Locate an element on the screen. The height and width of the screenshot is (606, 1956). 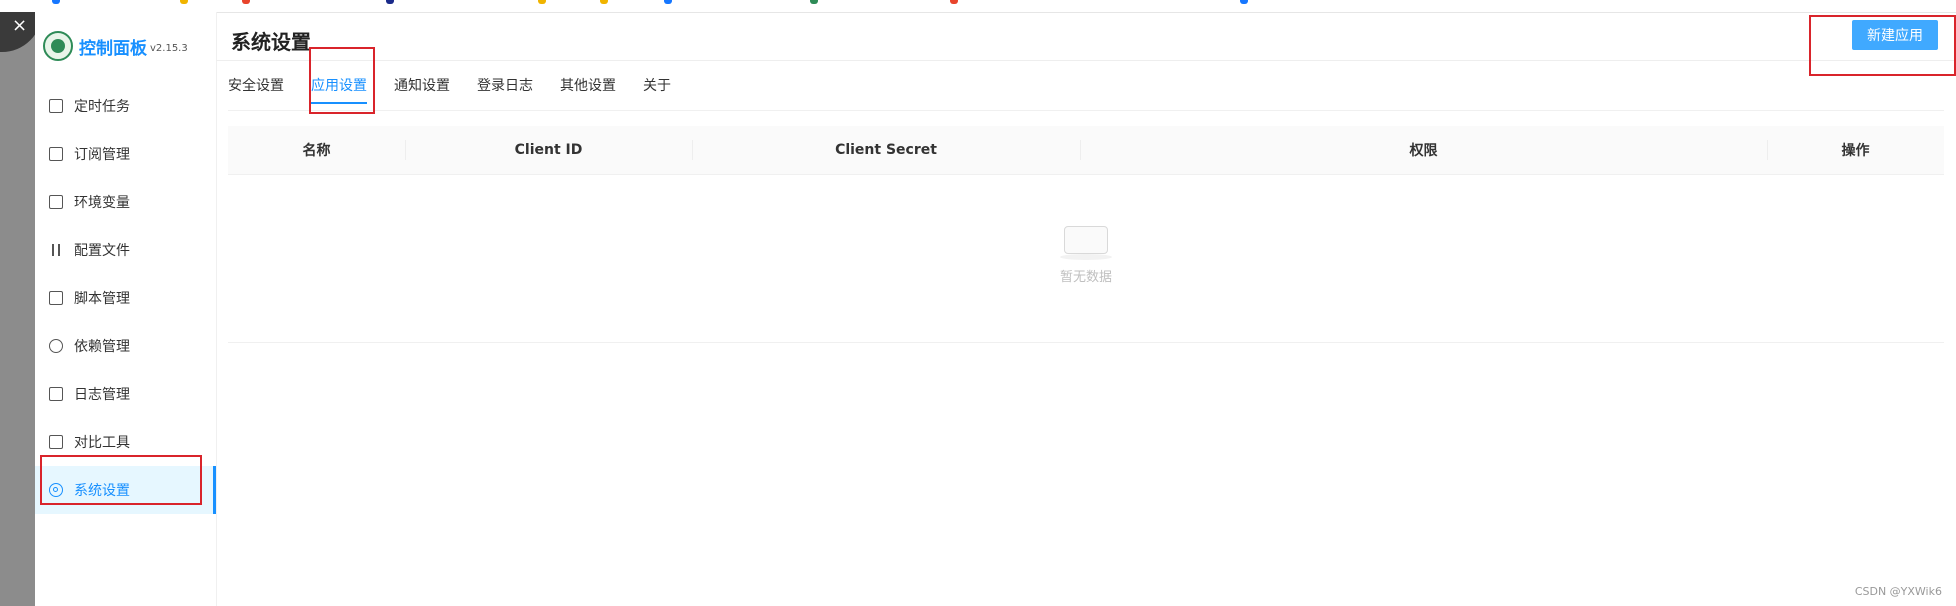
script-icon is located at coordinates (56, 298).